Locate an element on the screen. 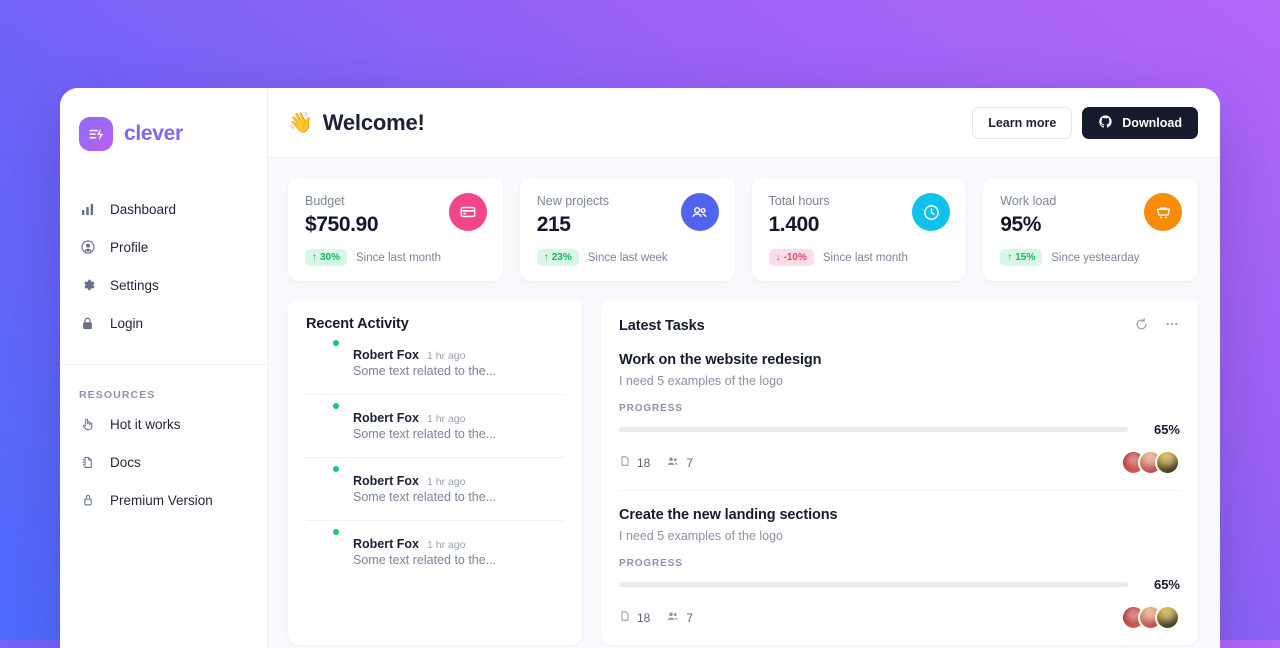 The image size is (1280, 648). sidebar-item-label: Hot it works is located at coordinates (145, 424).